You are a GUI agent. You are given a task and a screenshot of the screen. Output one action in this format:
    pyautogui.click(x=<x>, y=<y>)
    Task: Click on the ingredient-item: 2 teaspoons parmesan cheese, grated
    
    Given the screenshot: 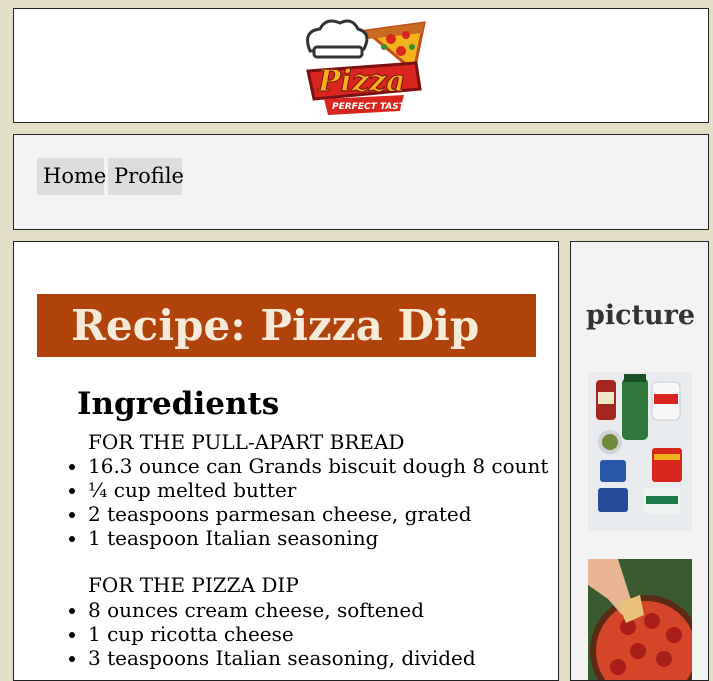 What is the action you would take?
    pyautogui.click(x=318, y=514)
    